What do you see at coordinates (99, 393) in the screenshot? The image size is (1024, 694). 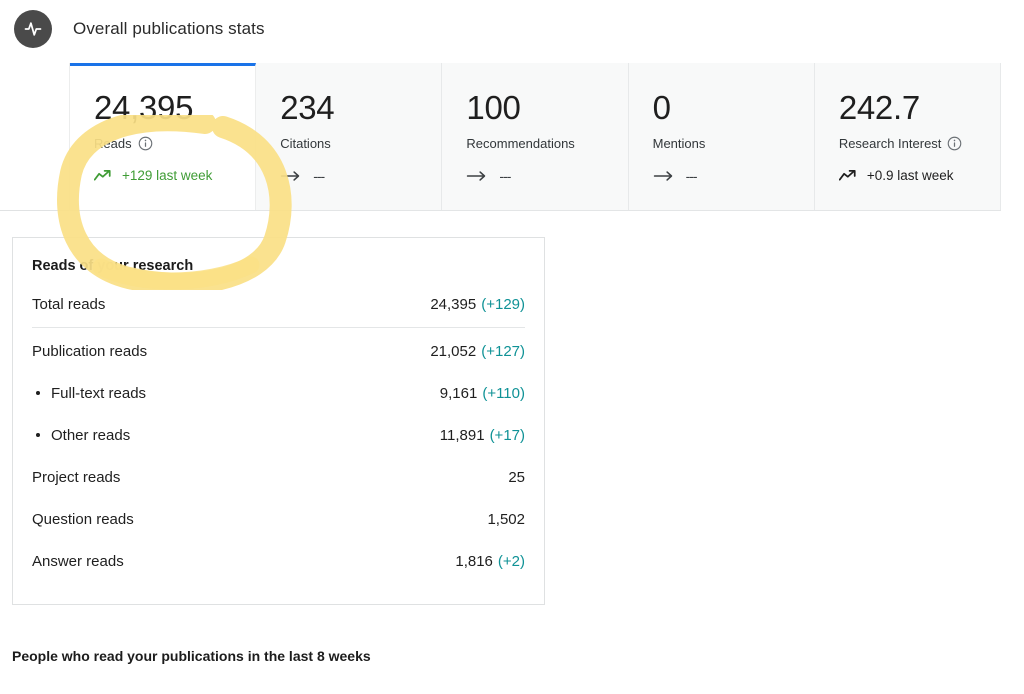 I see `reads-row-label: Full-text reads` at bounding box center [99, 393].